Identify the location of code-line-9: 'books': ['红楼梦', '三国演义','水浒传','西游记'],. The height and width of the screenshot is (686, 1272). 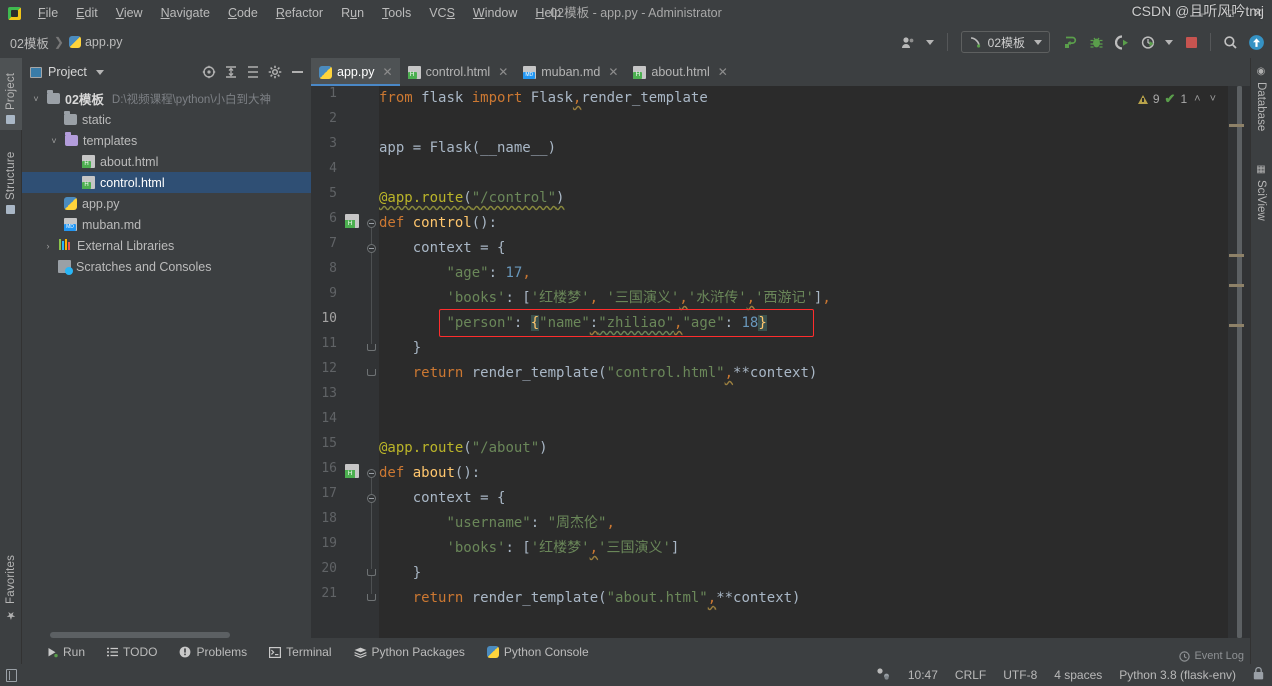
(604, 298).